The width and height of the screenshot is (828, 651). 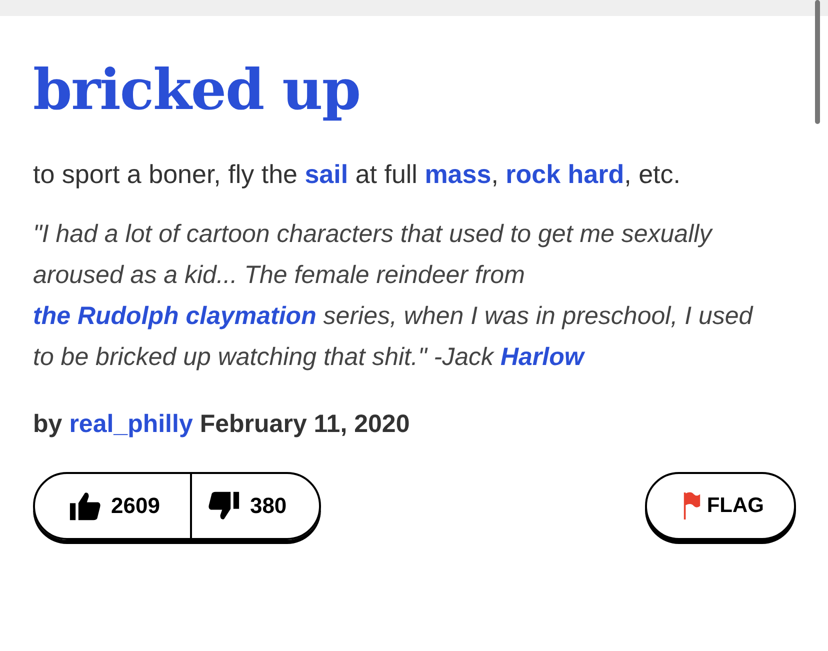 What do you see at coordinates (565, 174) in the screenshot?
I see `term-link: rock hard` at bounding box center [565, 174].